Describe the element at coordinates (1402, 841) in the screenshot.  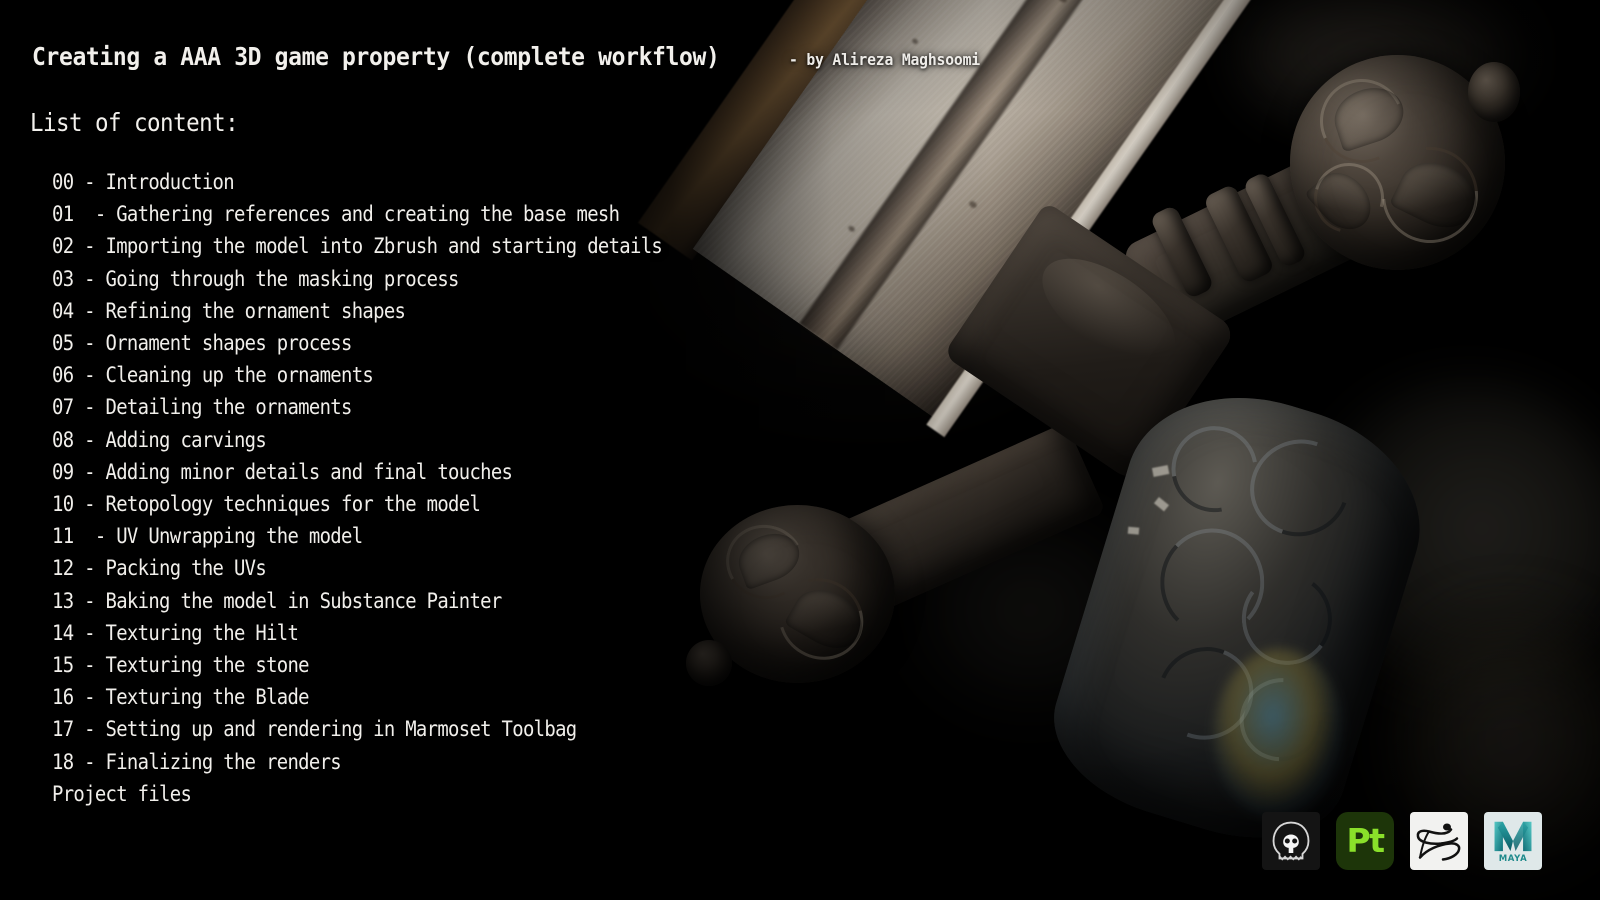
I see `software-logo-strip: Pt MAYA` at that location.